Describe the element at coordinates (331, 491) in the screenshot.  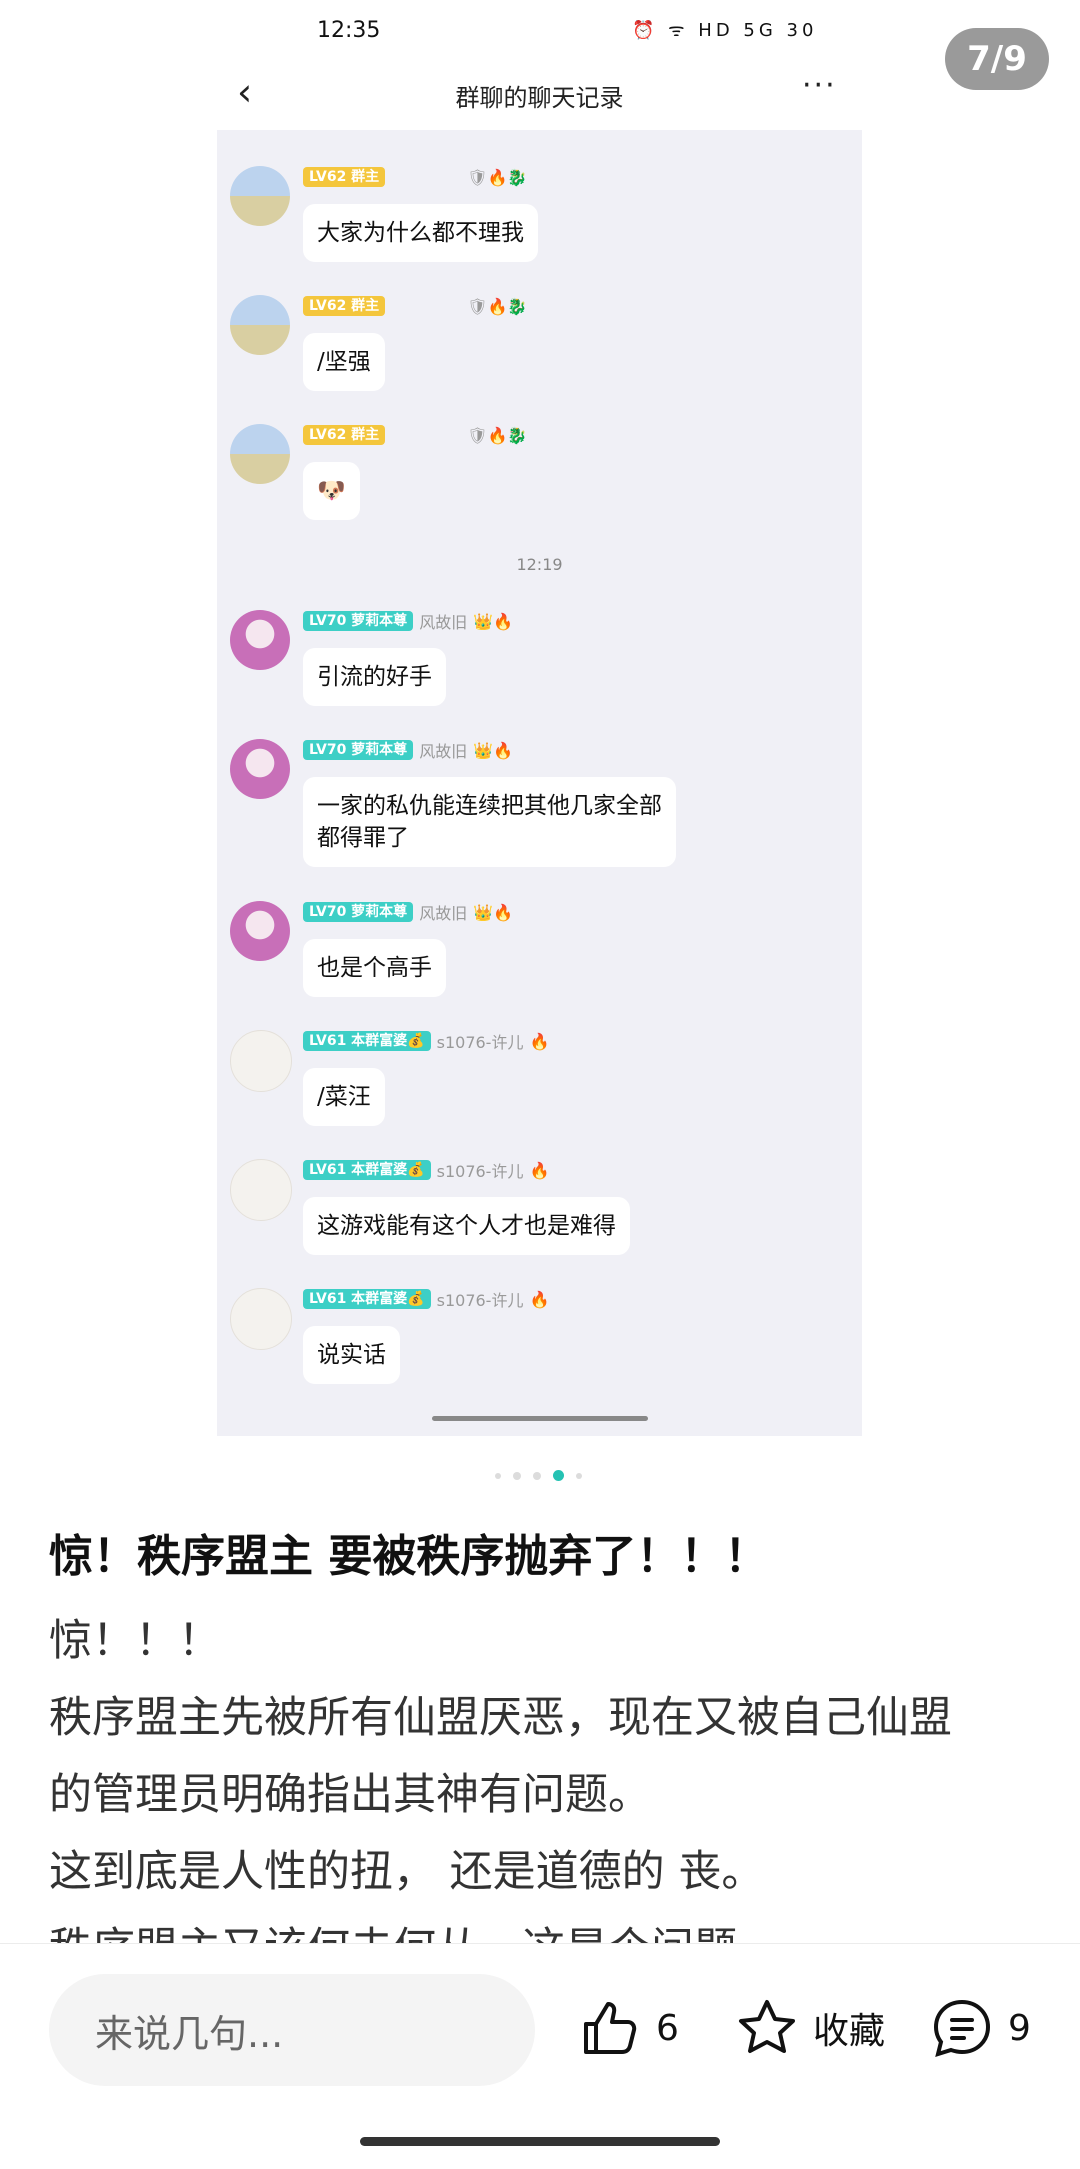
I see `message-bubble: 🐶` at that location.